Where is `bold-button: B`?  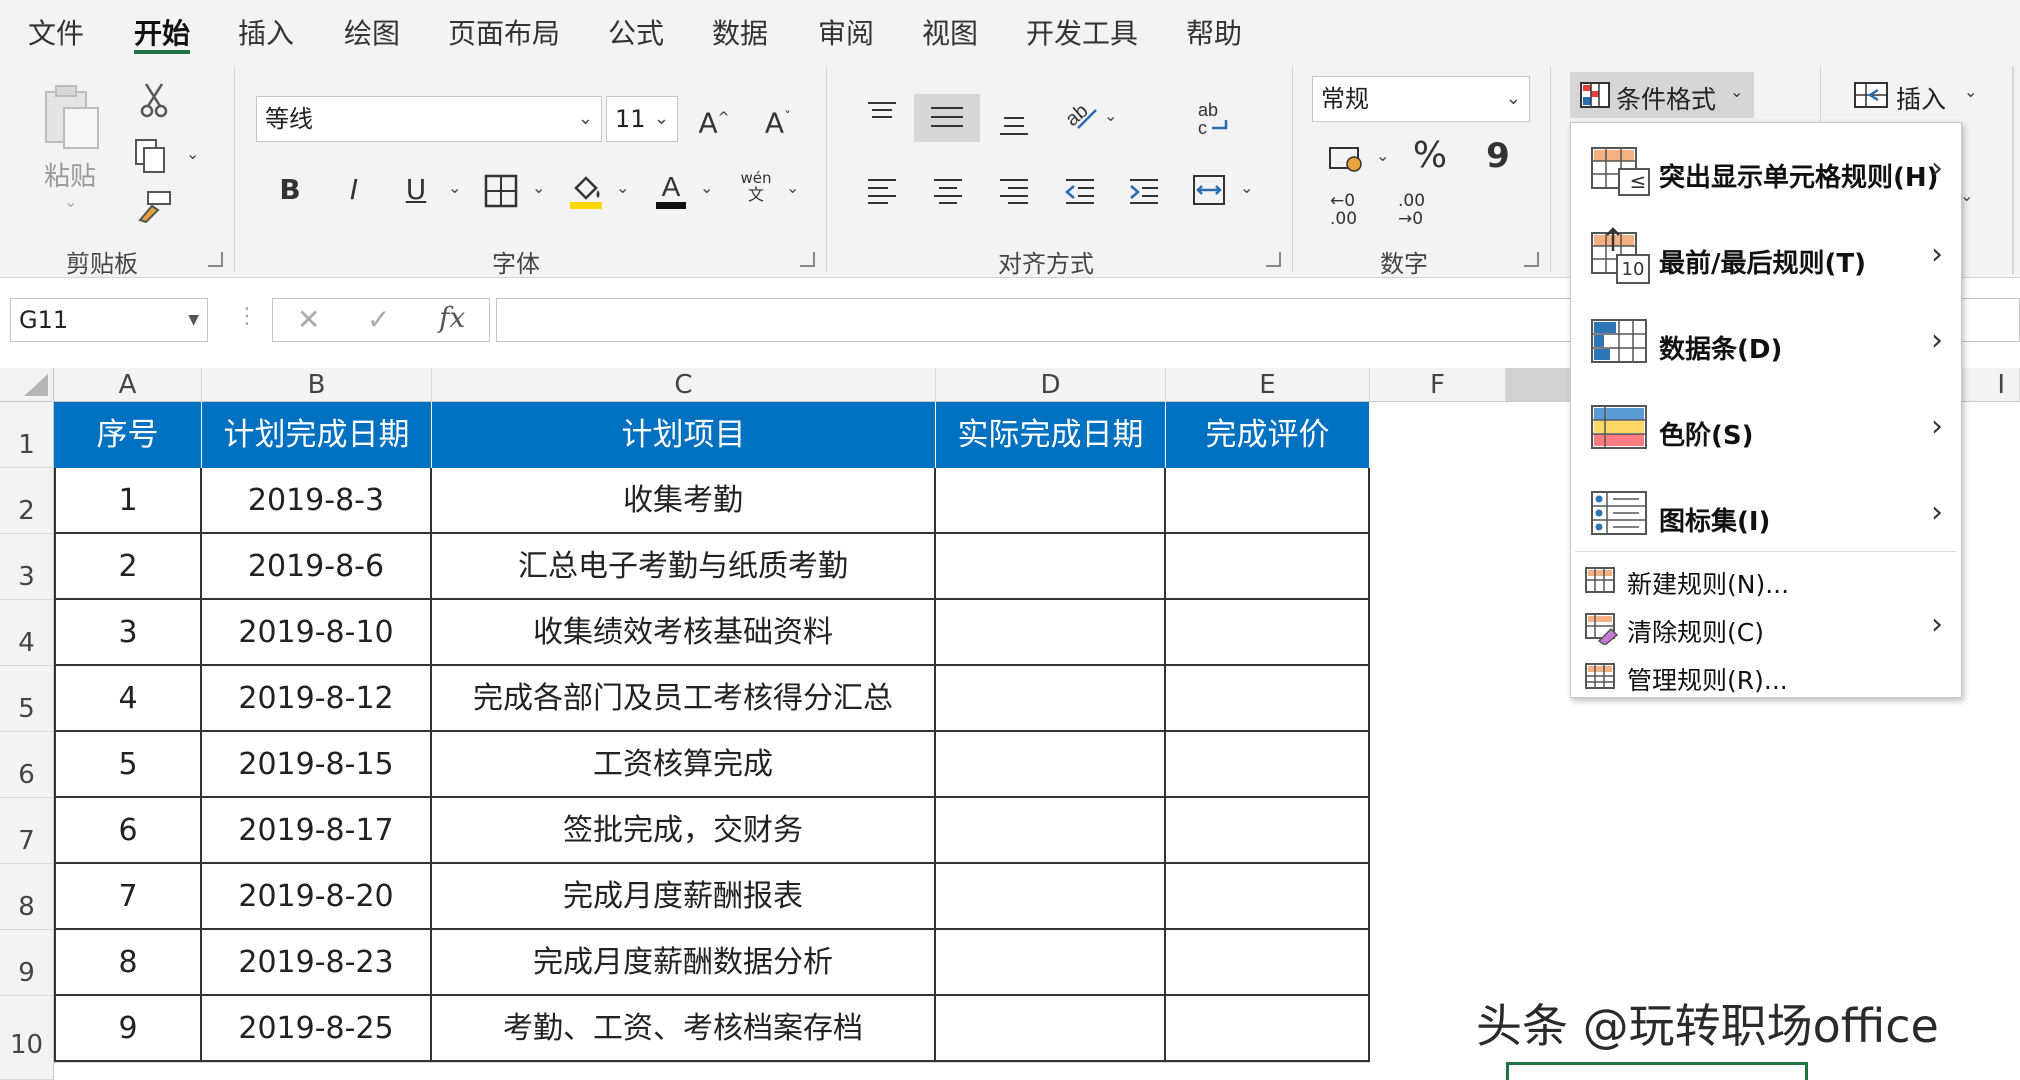 bold-button: B is located at coordinates (290, 190).